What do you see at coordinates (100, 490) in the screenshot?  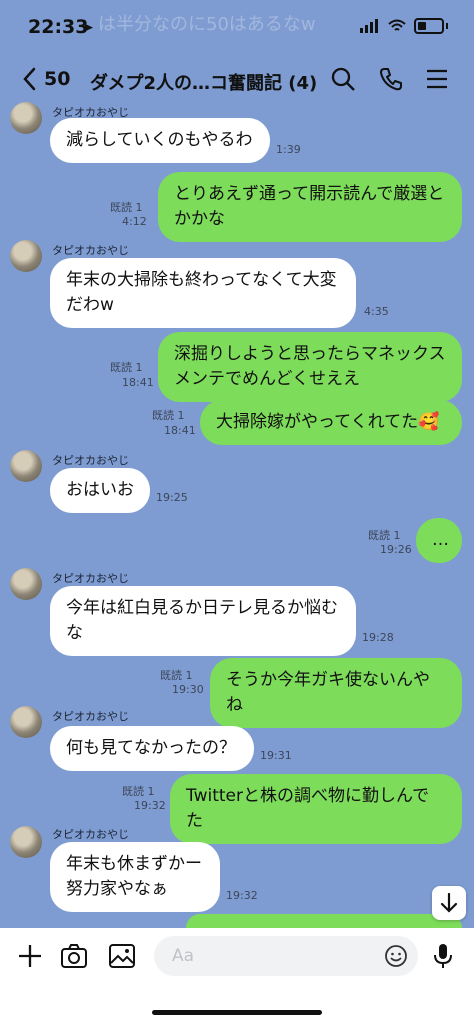 I see `message-bubble: おはいお` at bounding box center [100, 490].